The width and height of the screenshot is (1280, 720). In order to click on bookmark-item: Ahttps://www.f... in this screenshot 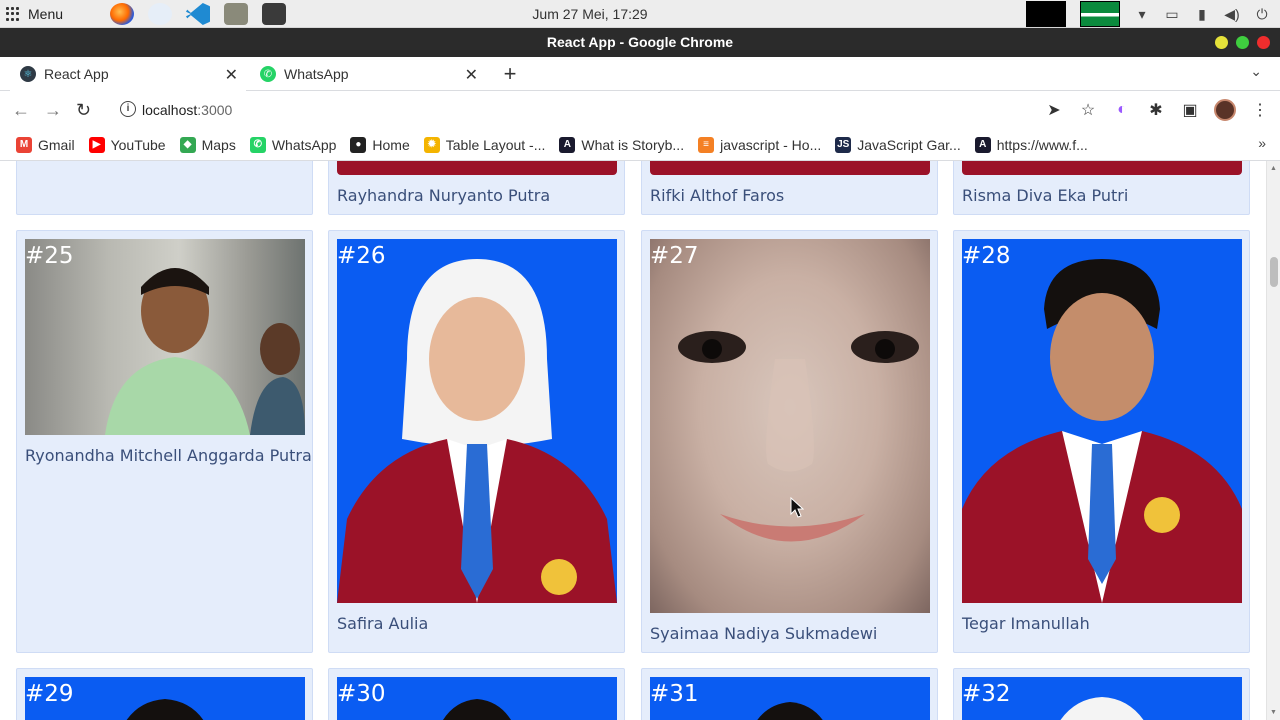, I will do `click(1031, 144)`.